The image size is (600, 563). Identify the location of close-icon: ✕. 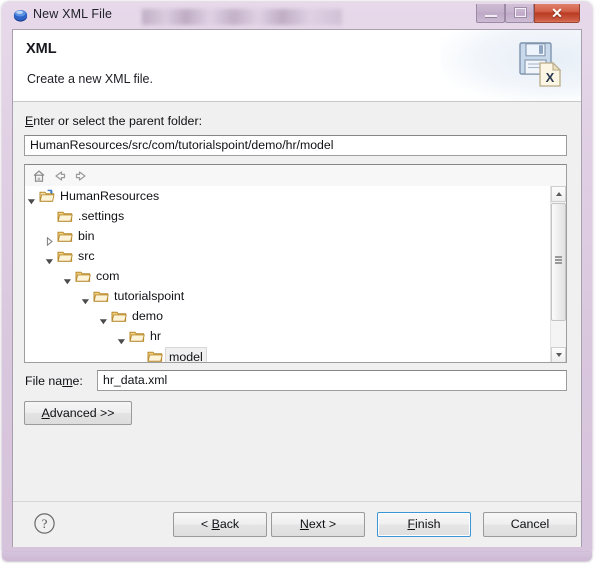
(557, 13).